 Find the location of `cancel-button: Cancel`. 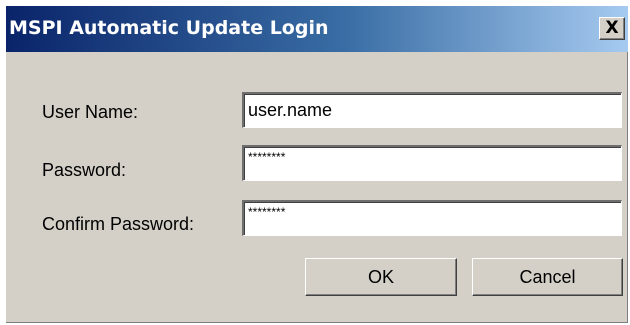

cancel-button: Cancel is located at coordinates (547, 277).